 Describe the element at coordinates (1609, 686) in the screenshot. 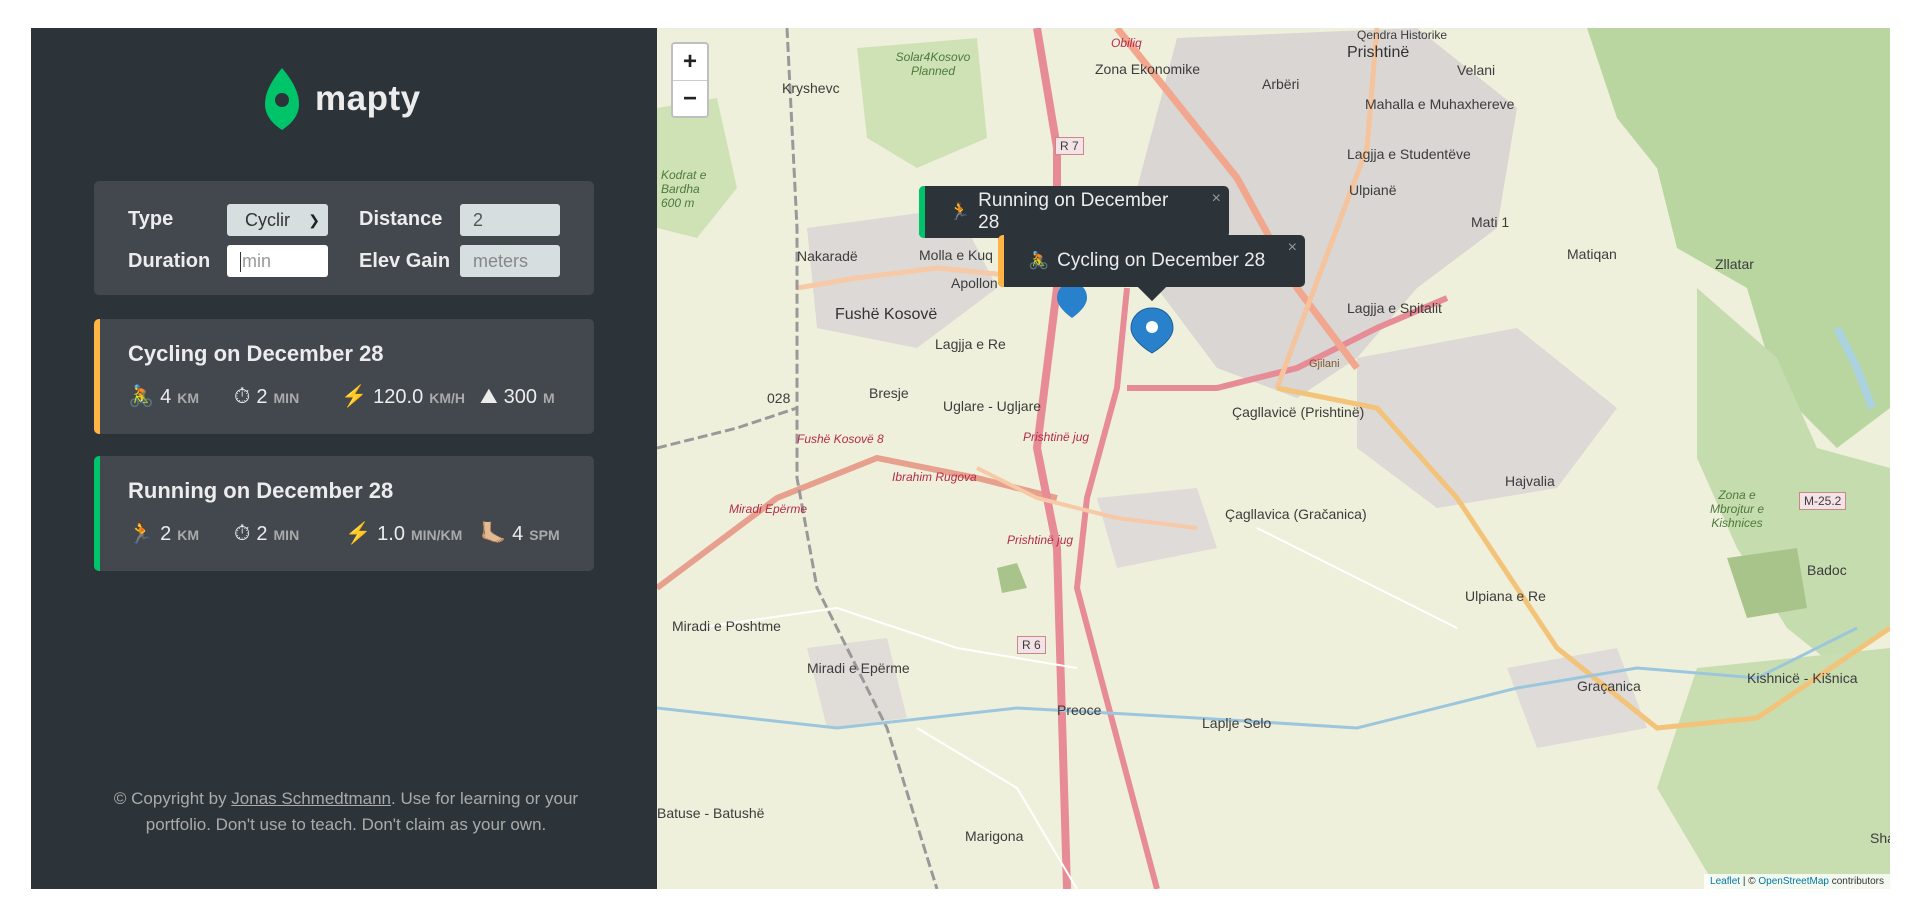

I see `map-label: Graçanica` at that location.